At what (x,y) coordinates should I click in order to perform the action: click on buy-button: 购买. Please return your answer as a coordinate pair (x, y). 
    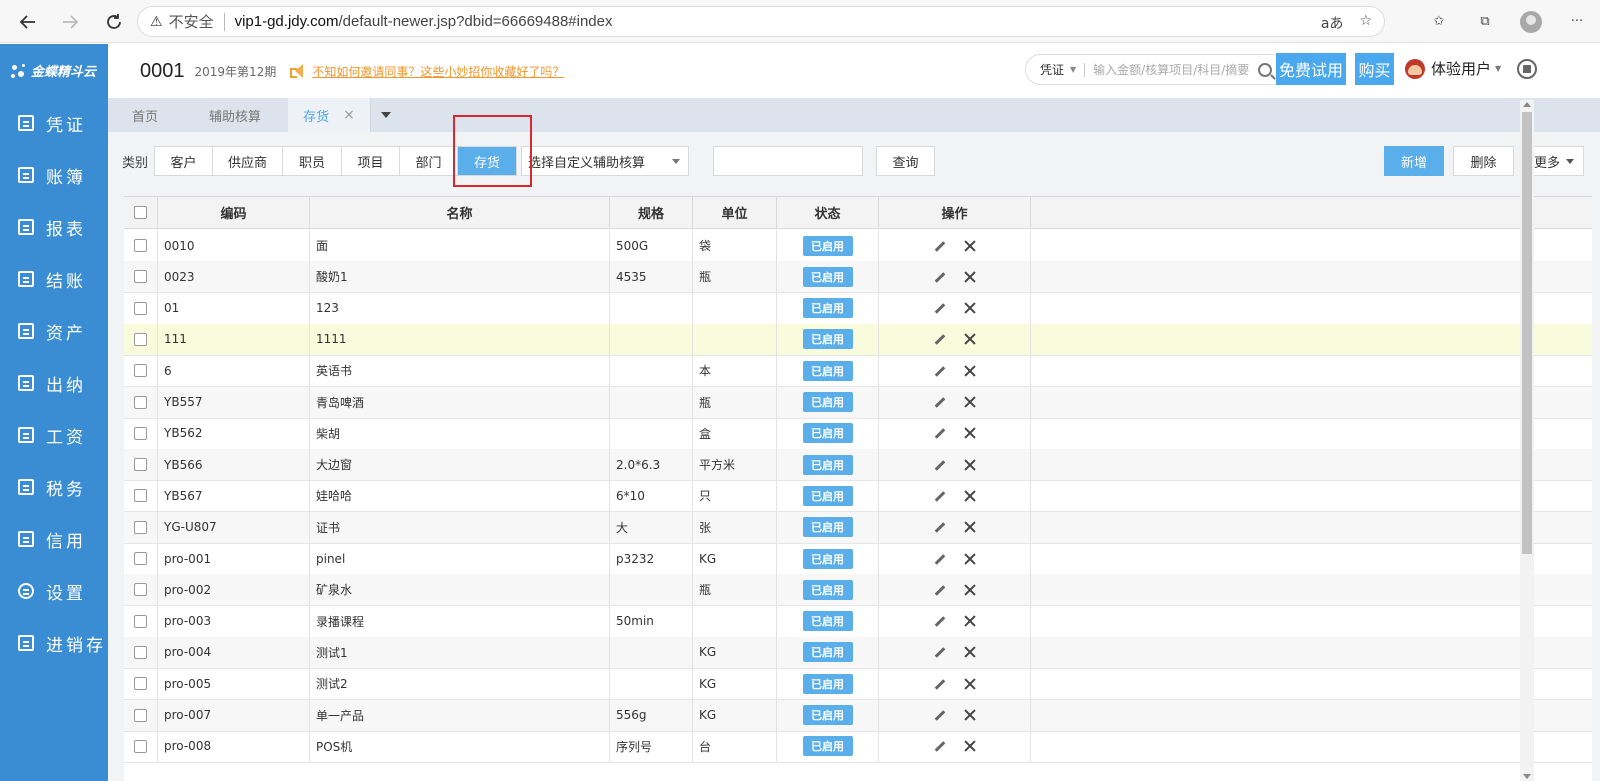
    Looking at the image, I should click on (1374, 69).